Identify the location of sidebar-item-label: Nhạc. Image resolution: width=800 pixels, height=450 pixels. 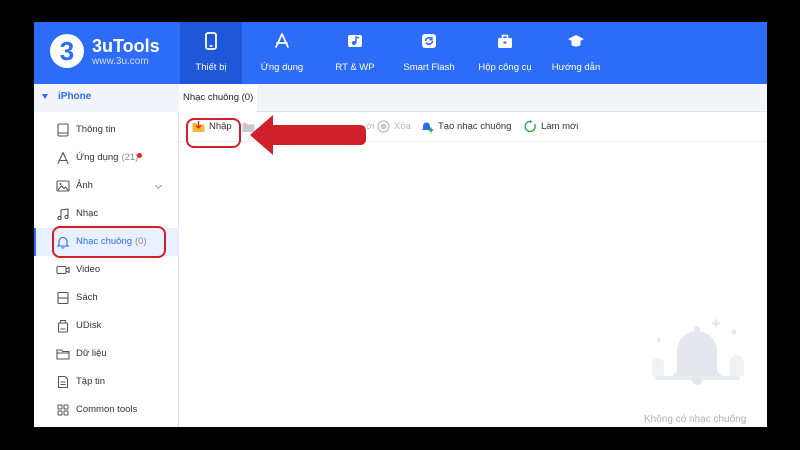
(87, 213).